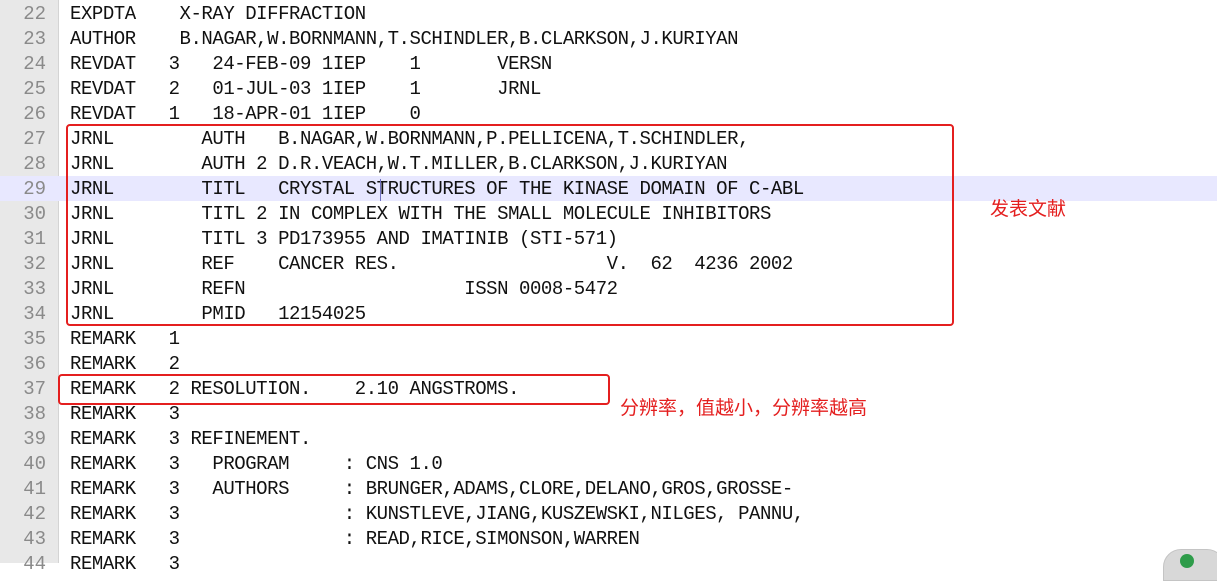 This screenshot has width=1217, height=581. Describe the element at coordinates (34, 264) in the screenshot. I see `line-number: 32` at that location.